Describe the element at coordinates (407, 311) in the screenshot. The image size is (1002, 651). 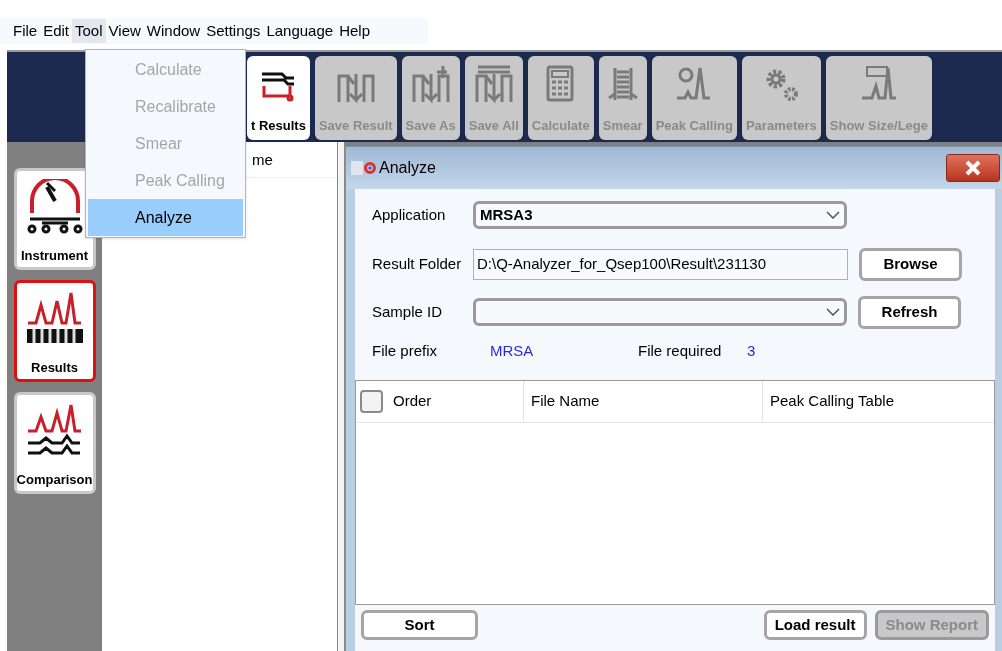
I see `field-label: Sample ID` at that location.